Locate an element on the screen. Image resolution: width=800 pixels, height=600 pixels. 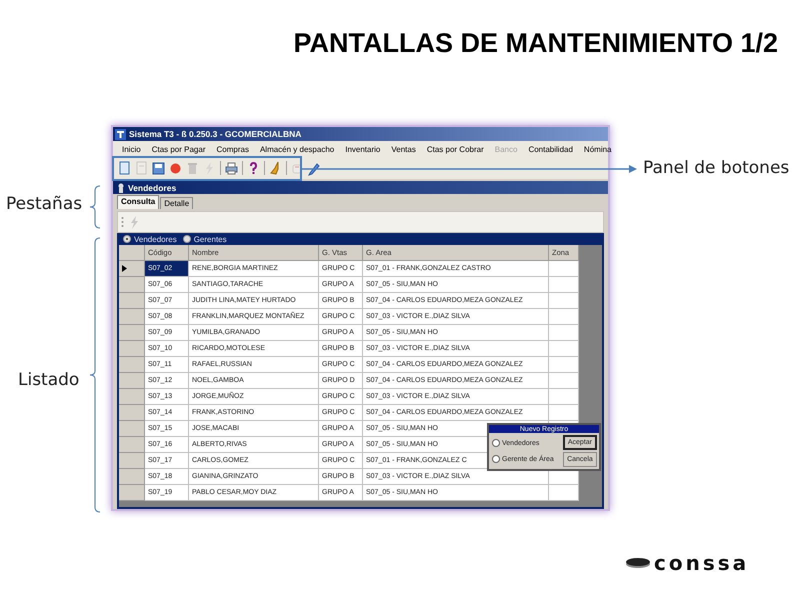
person-icon is located at coordinates (121, 187).